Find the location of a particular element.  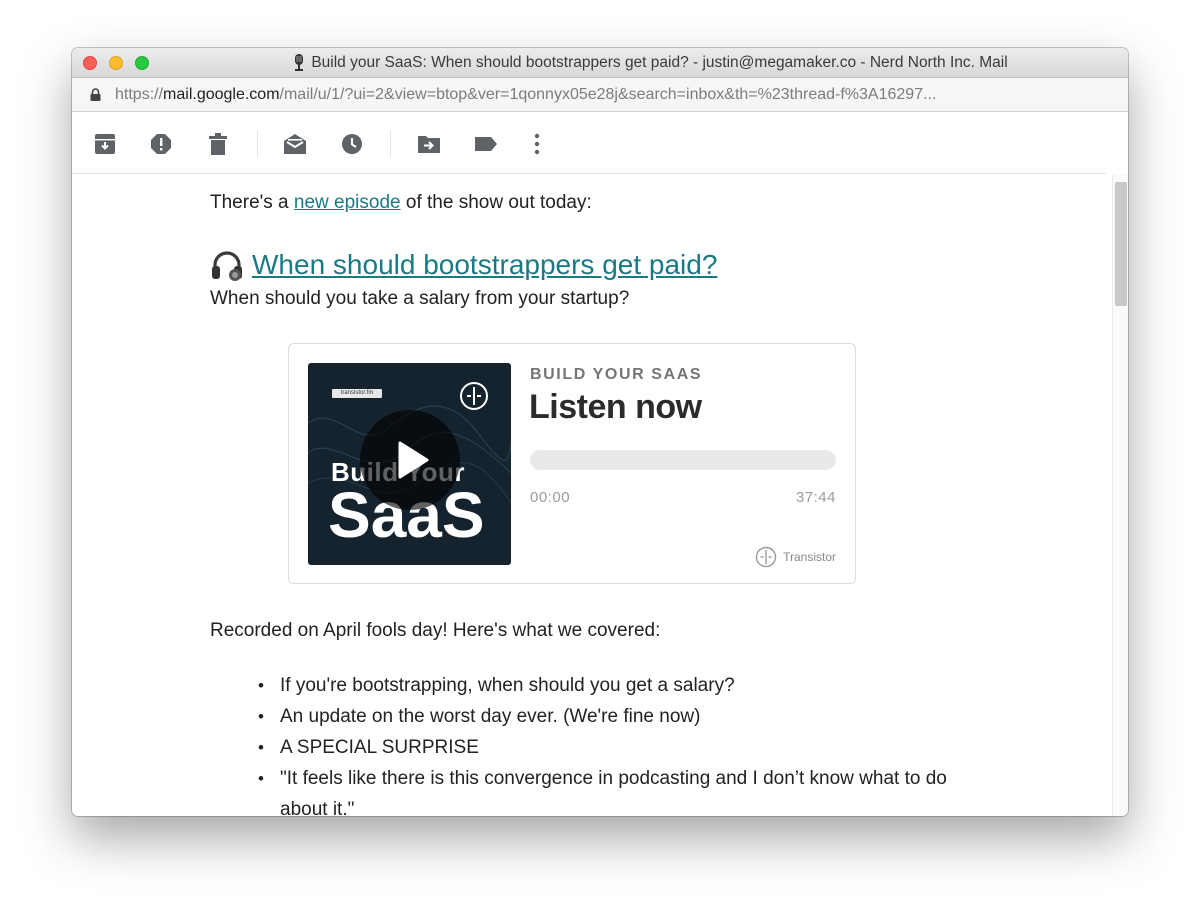

url-scheme: https:// is located at coordinates (139, 94).